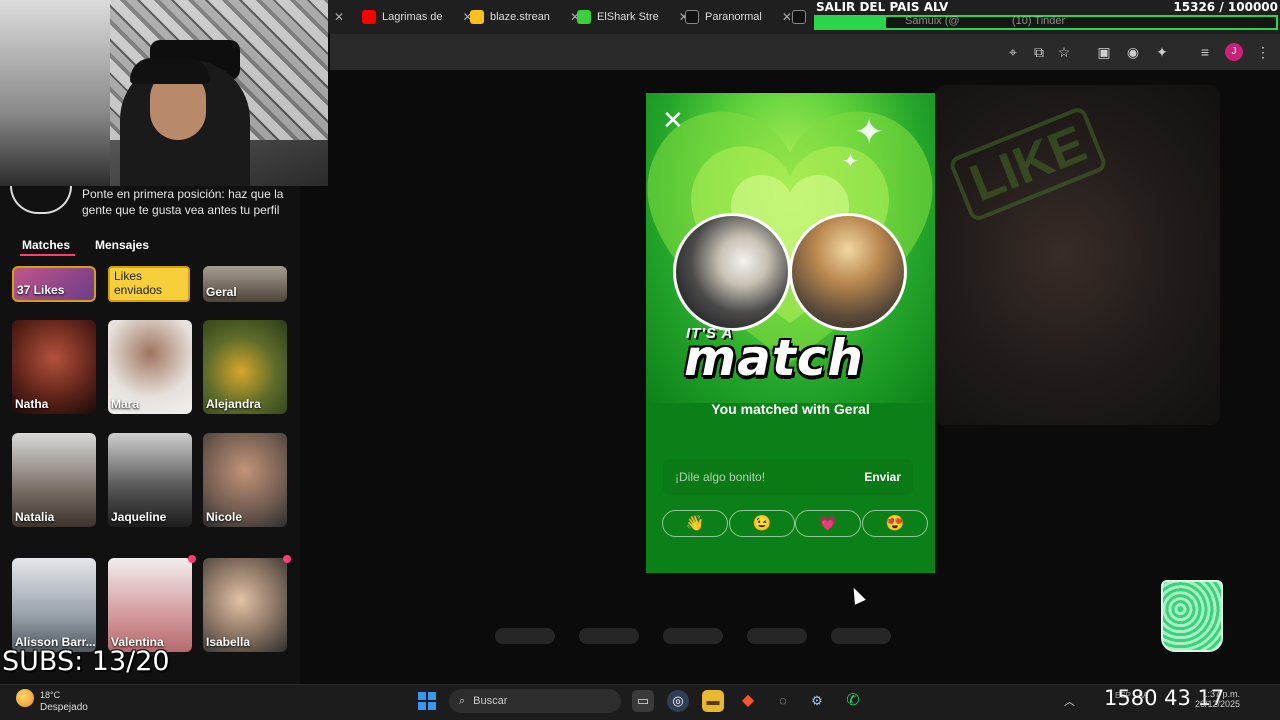 The image size is (1280, 720). I want to click on profile-avatar: J, so click(1234, 52).